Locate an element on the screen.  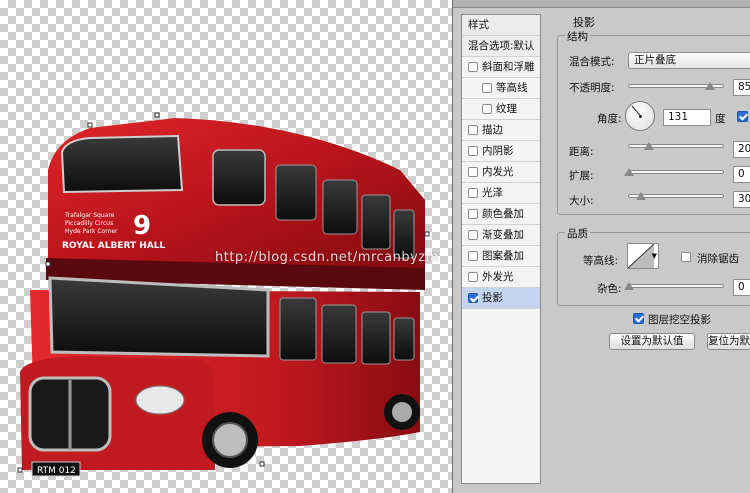
opacity-input: 85 is located at coordinates (741, 87).